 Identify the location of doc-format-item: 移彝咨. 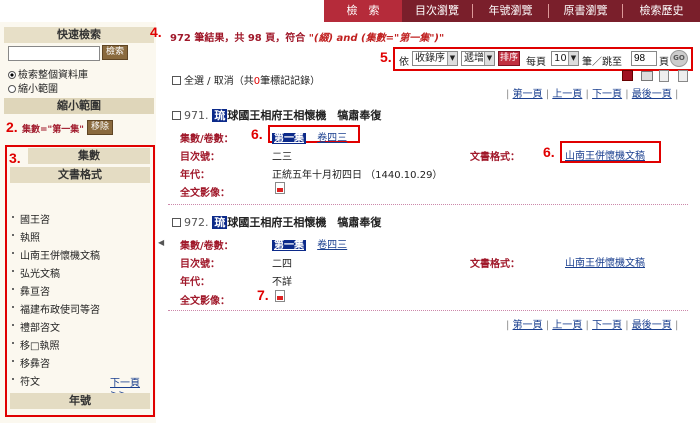
(35, 362).